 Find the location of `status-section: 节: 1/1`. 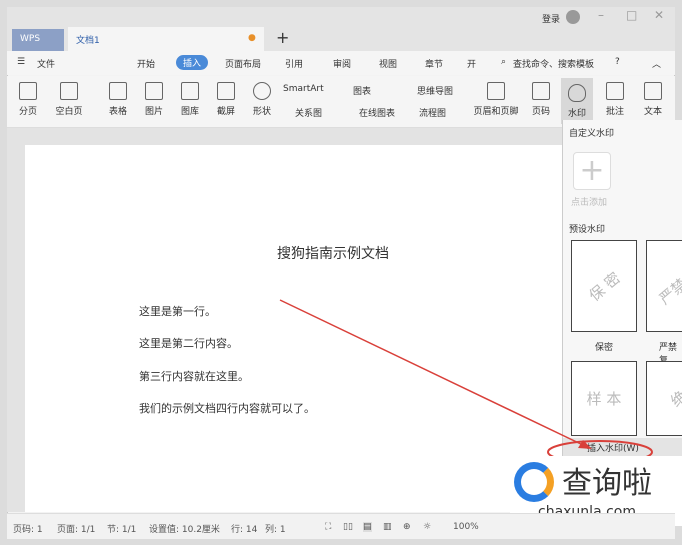

status-section: 节: 1/1 is located at coordinates (122, 530).